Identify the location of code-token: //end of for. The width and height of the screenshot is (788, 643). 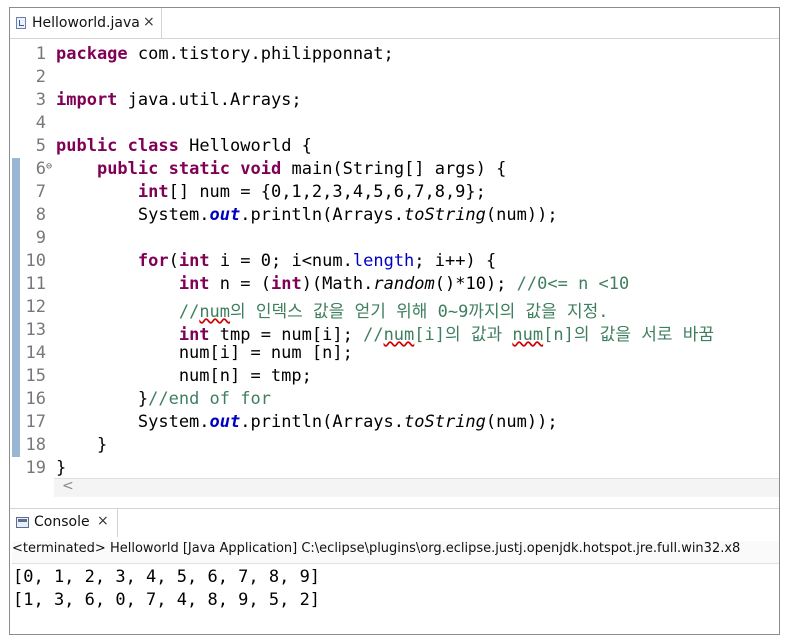
(209, 399).